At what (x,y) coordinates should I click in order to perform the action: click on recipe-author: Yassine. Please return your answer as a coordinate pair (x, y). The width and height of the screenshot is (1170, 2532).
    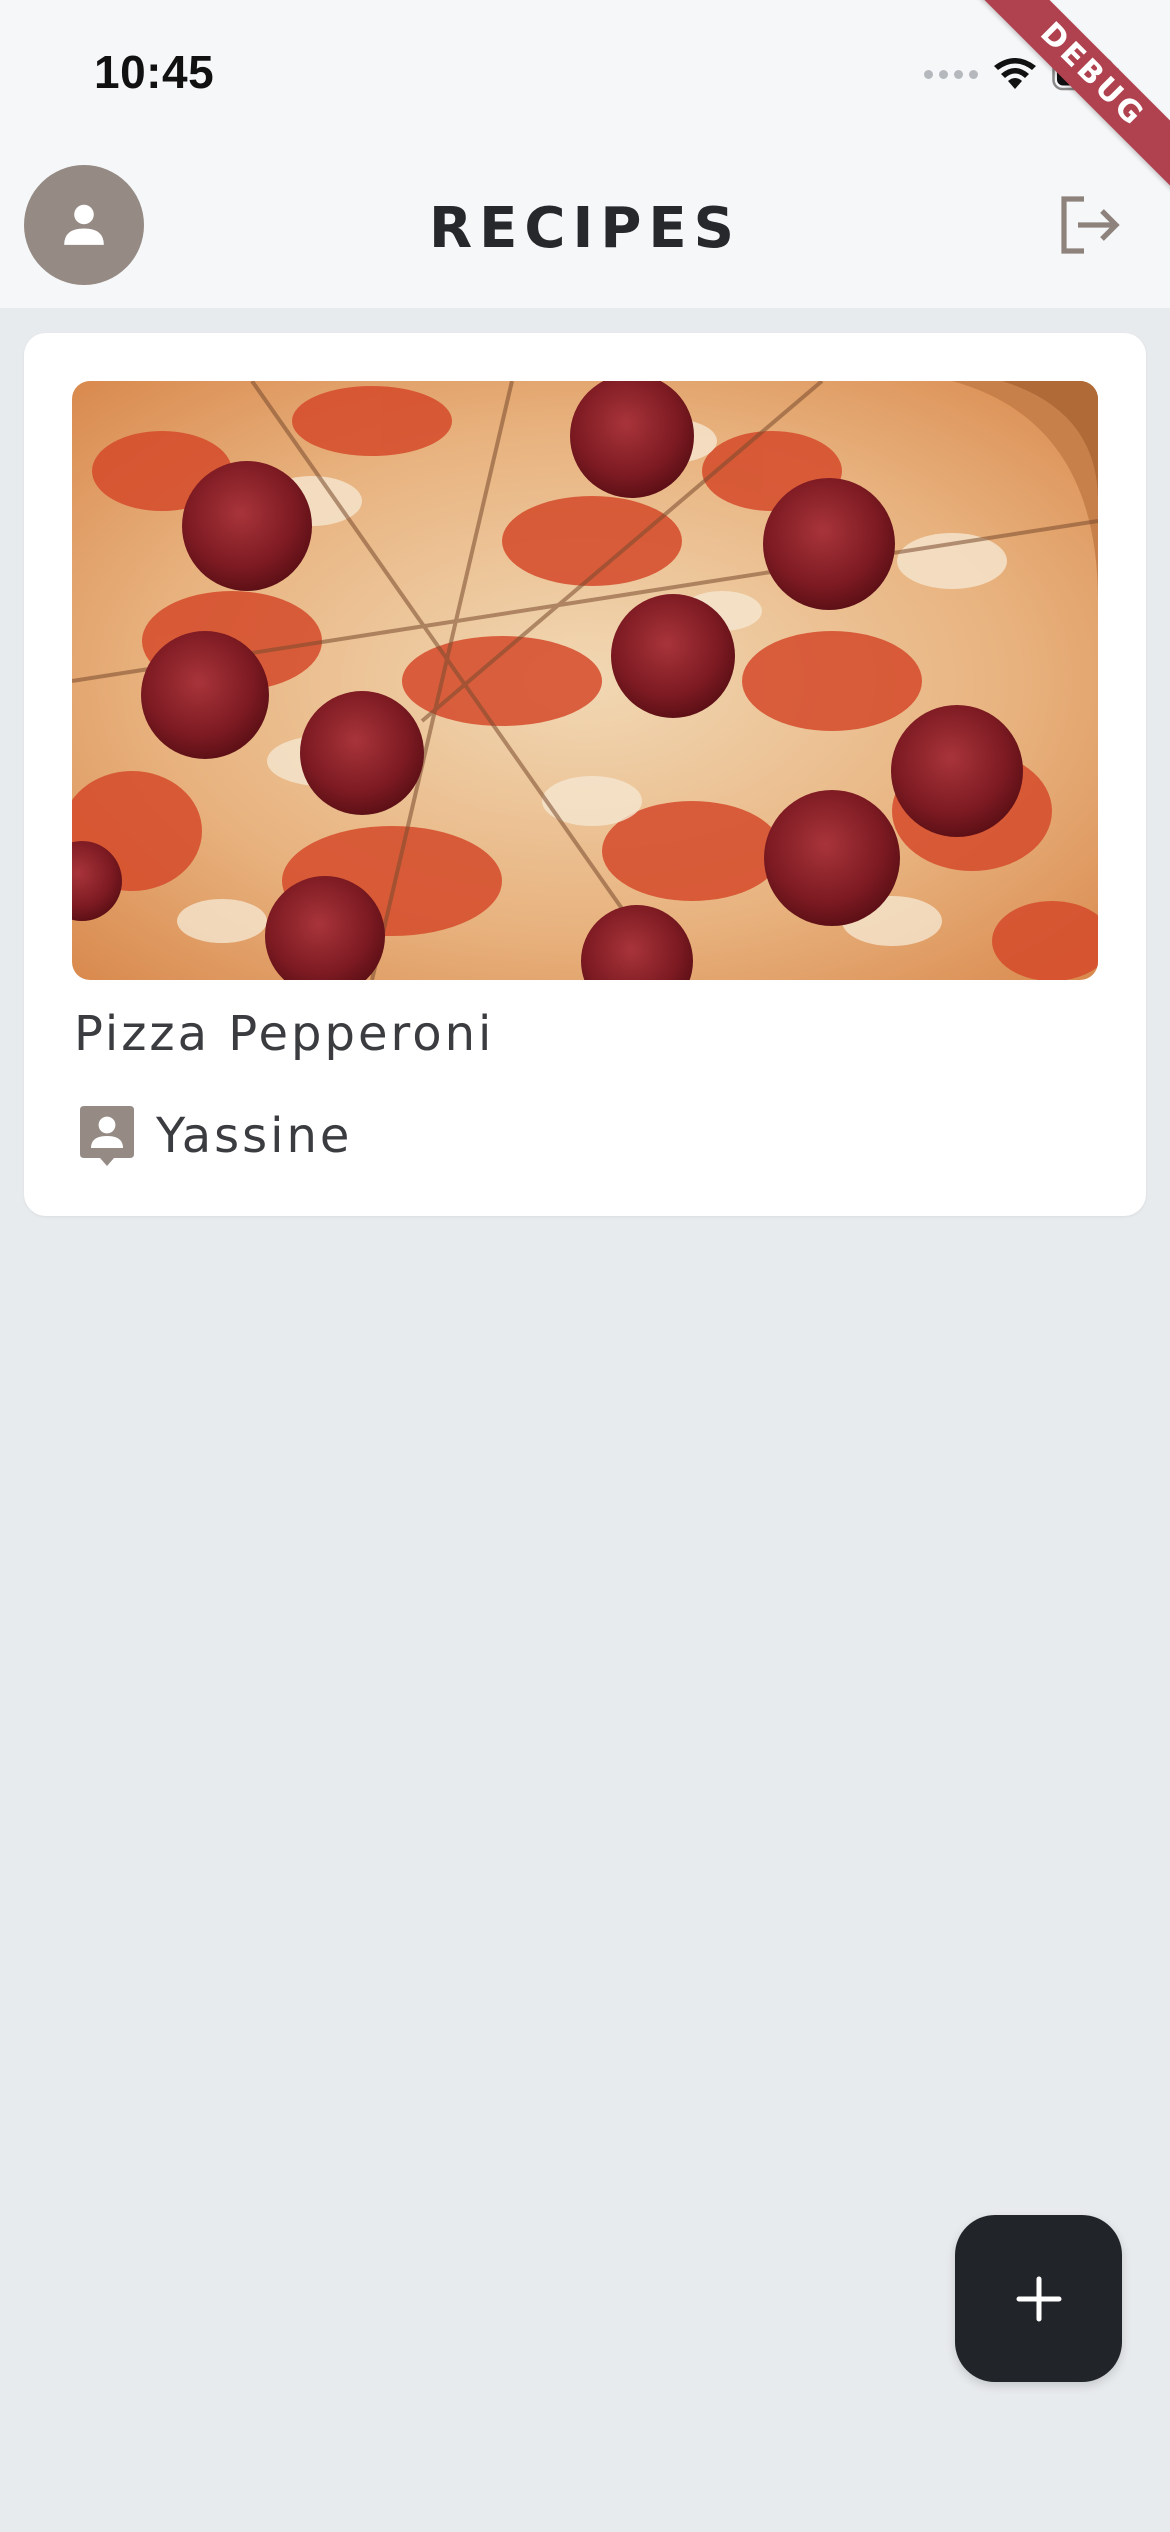
    Looking at the image, I should click on (215, 1136).